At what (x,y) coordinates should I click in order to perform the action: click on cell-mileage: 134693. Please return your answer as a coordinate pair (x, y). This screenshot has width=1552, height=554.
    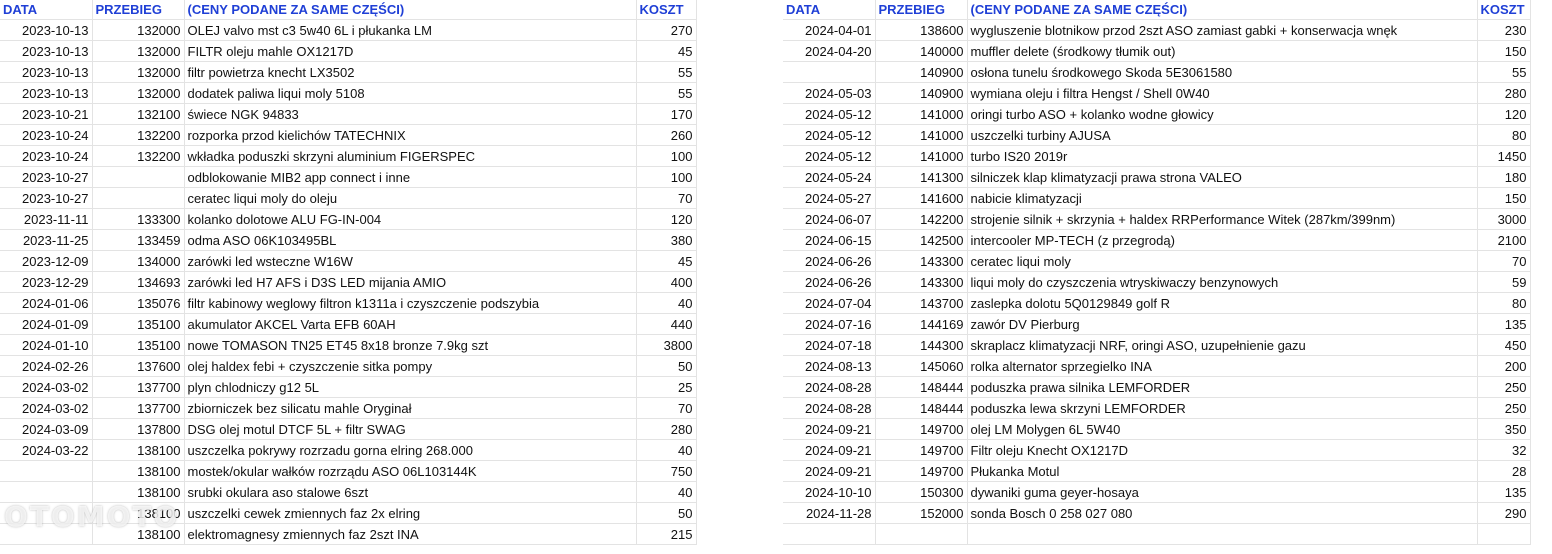
    Looking at the image, I should click on (138, 282).